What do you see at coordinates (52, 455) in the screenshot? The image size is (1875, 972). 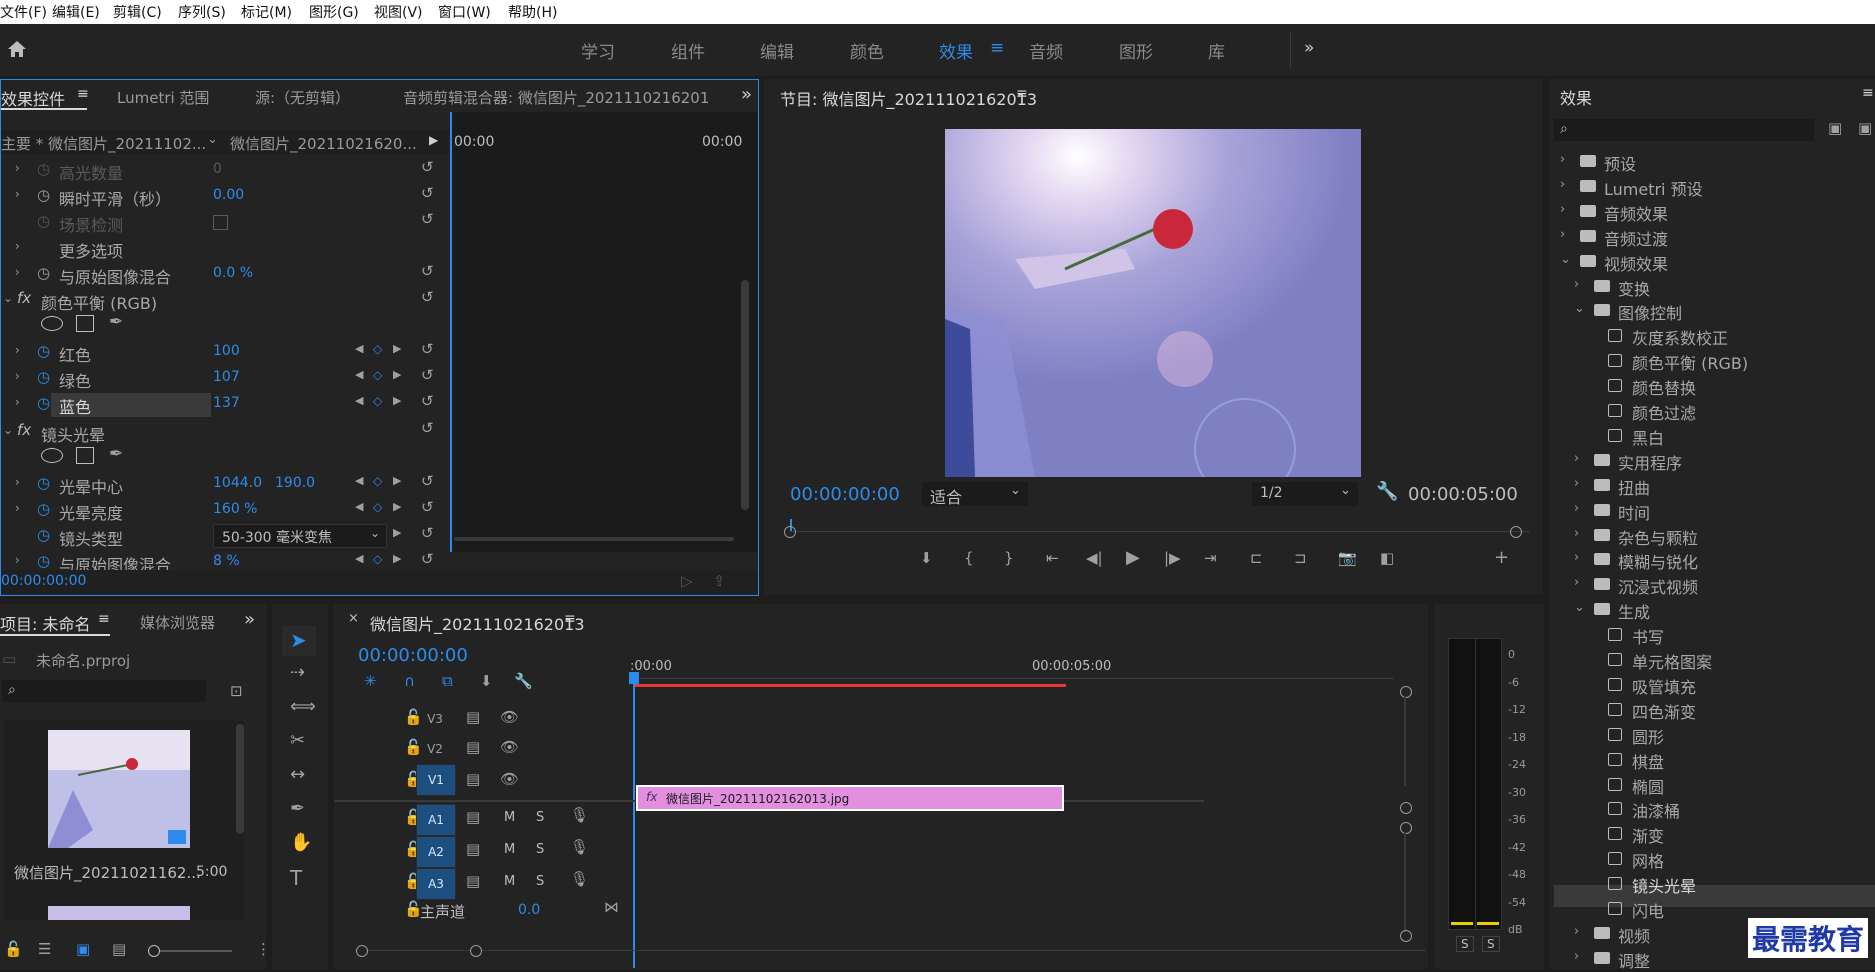 I see `ellipse-mask-icon` at bounding box center [52, 455].